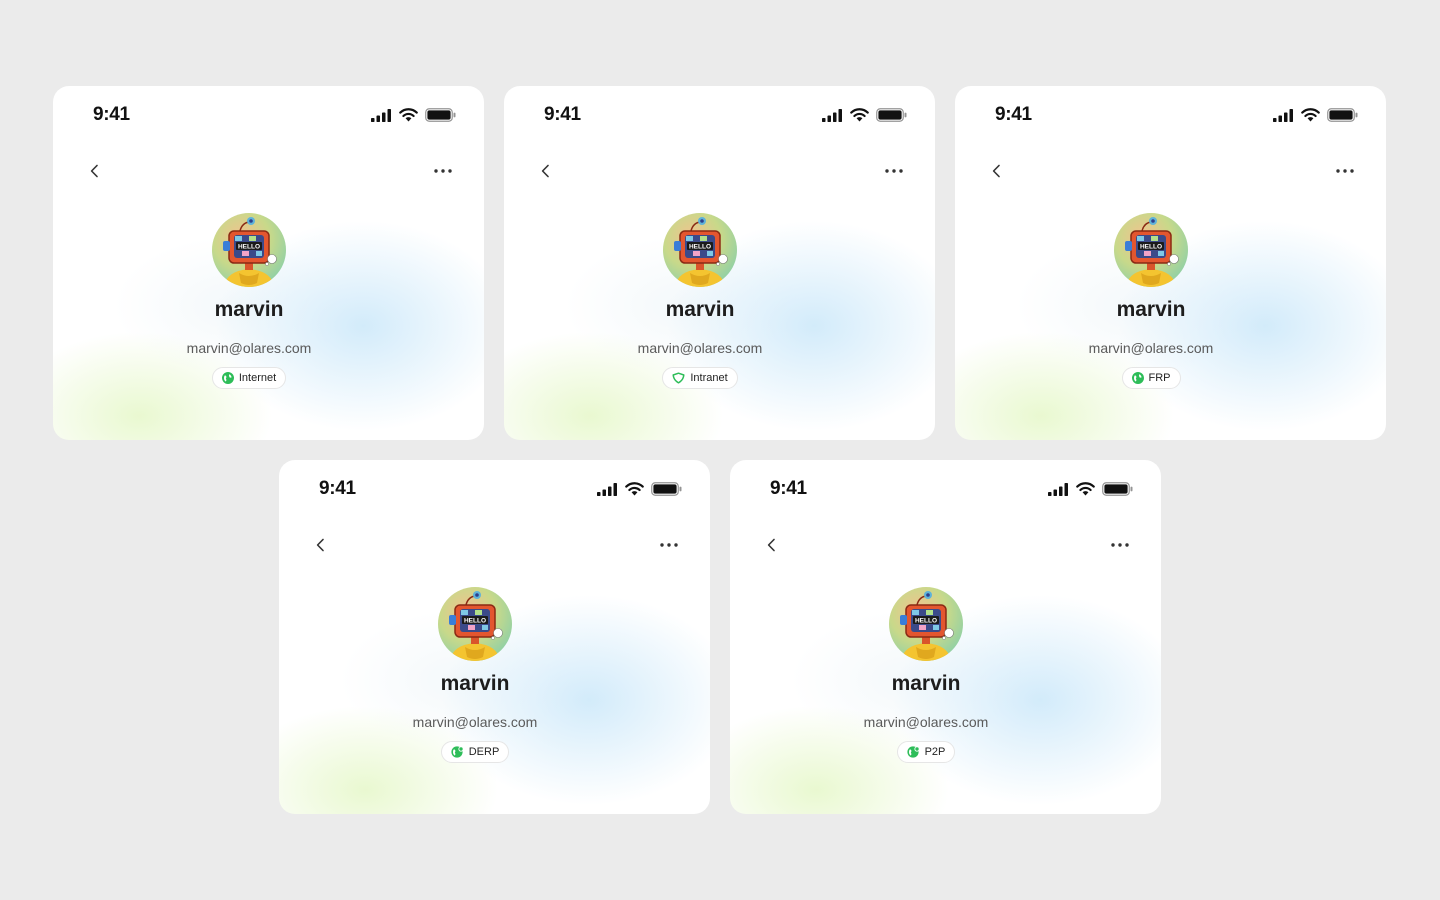  Describe the element at coordinates (678, 378) in the screenshot. I see `shield-icon` at that location.